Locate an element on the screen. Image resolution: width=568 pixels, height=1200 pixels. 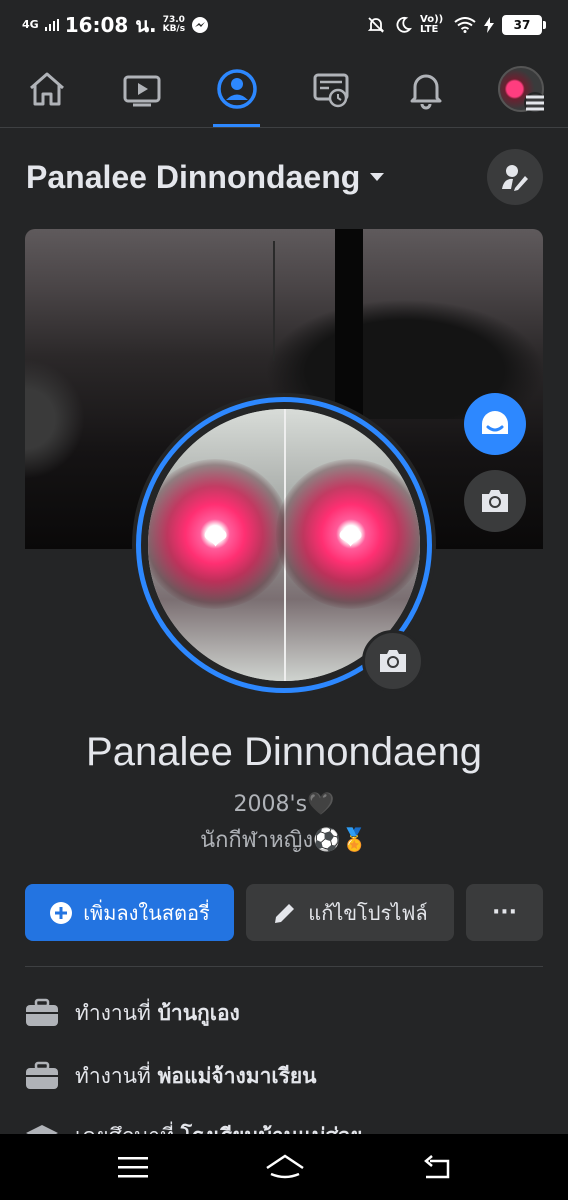
profile-icon is located at coordinates (236, 88).